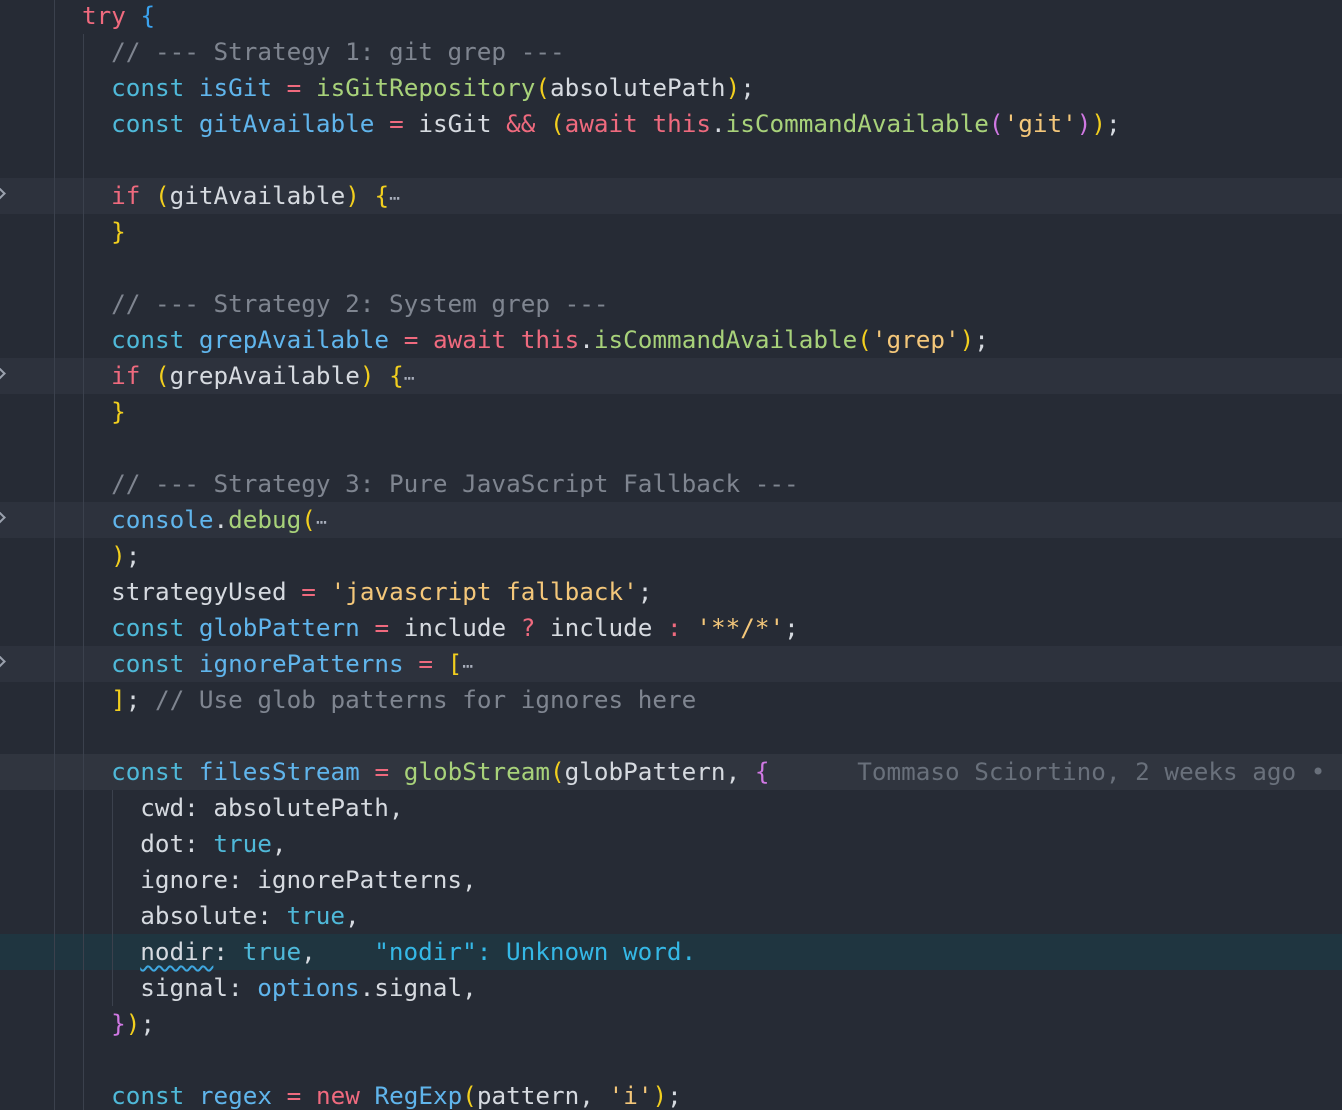 The height and width of the screenshot is (1110, 1342). I want to click on code-line: if (gitAvailable) {⋯, so click(671, 196).